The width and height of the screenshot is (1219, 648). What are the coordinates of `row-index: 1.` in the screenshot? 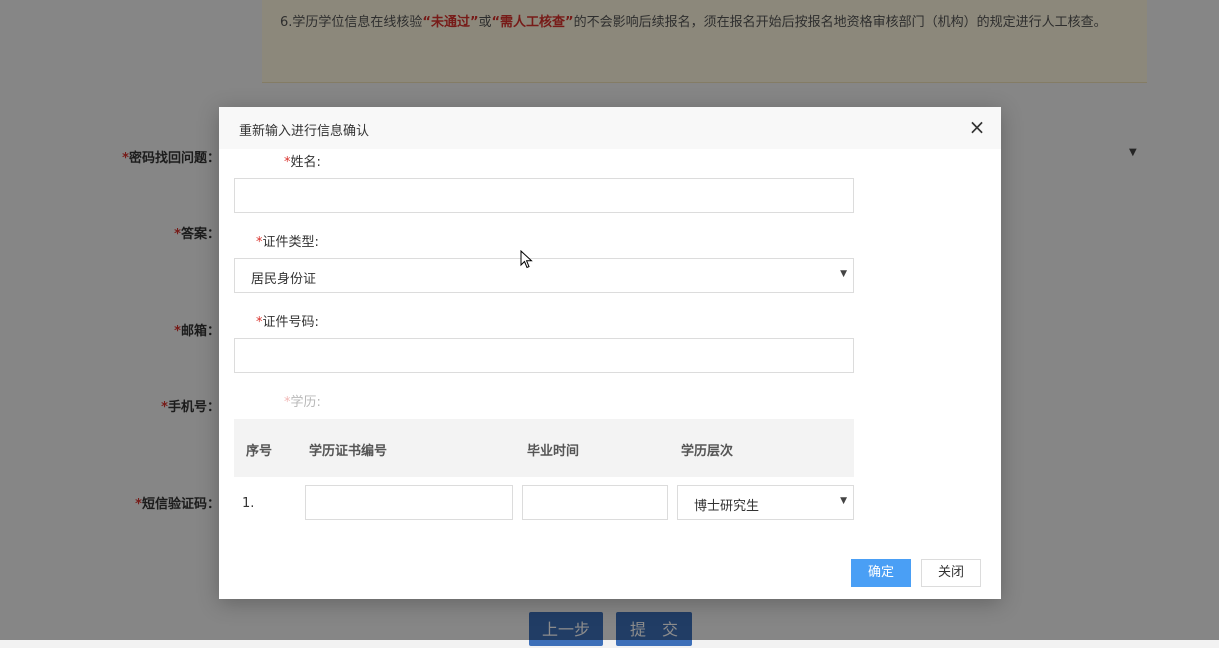 It's located at (248, 503).